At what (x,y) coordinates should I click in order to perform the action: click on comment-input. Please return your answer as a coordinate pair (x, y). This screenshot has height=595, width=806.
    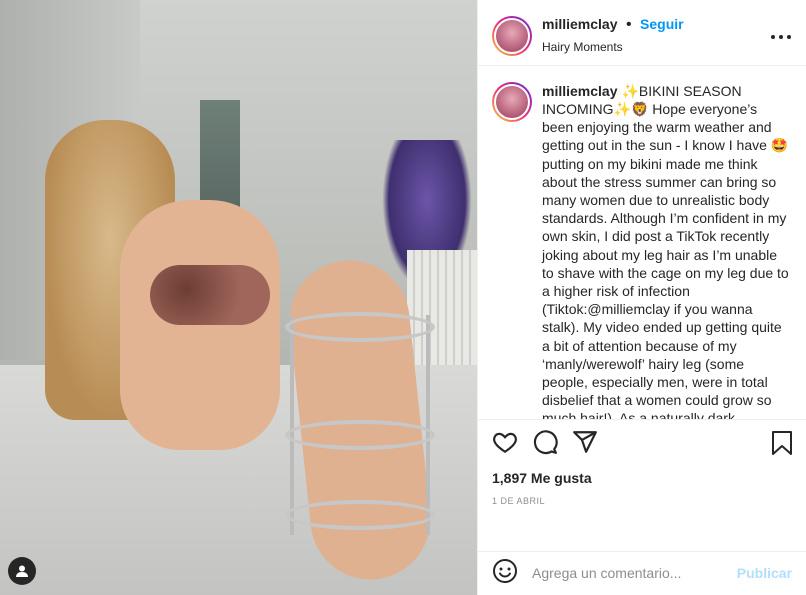
    Looking at the image, I should click on (634, 573).